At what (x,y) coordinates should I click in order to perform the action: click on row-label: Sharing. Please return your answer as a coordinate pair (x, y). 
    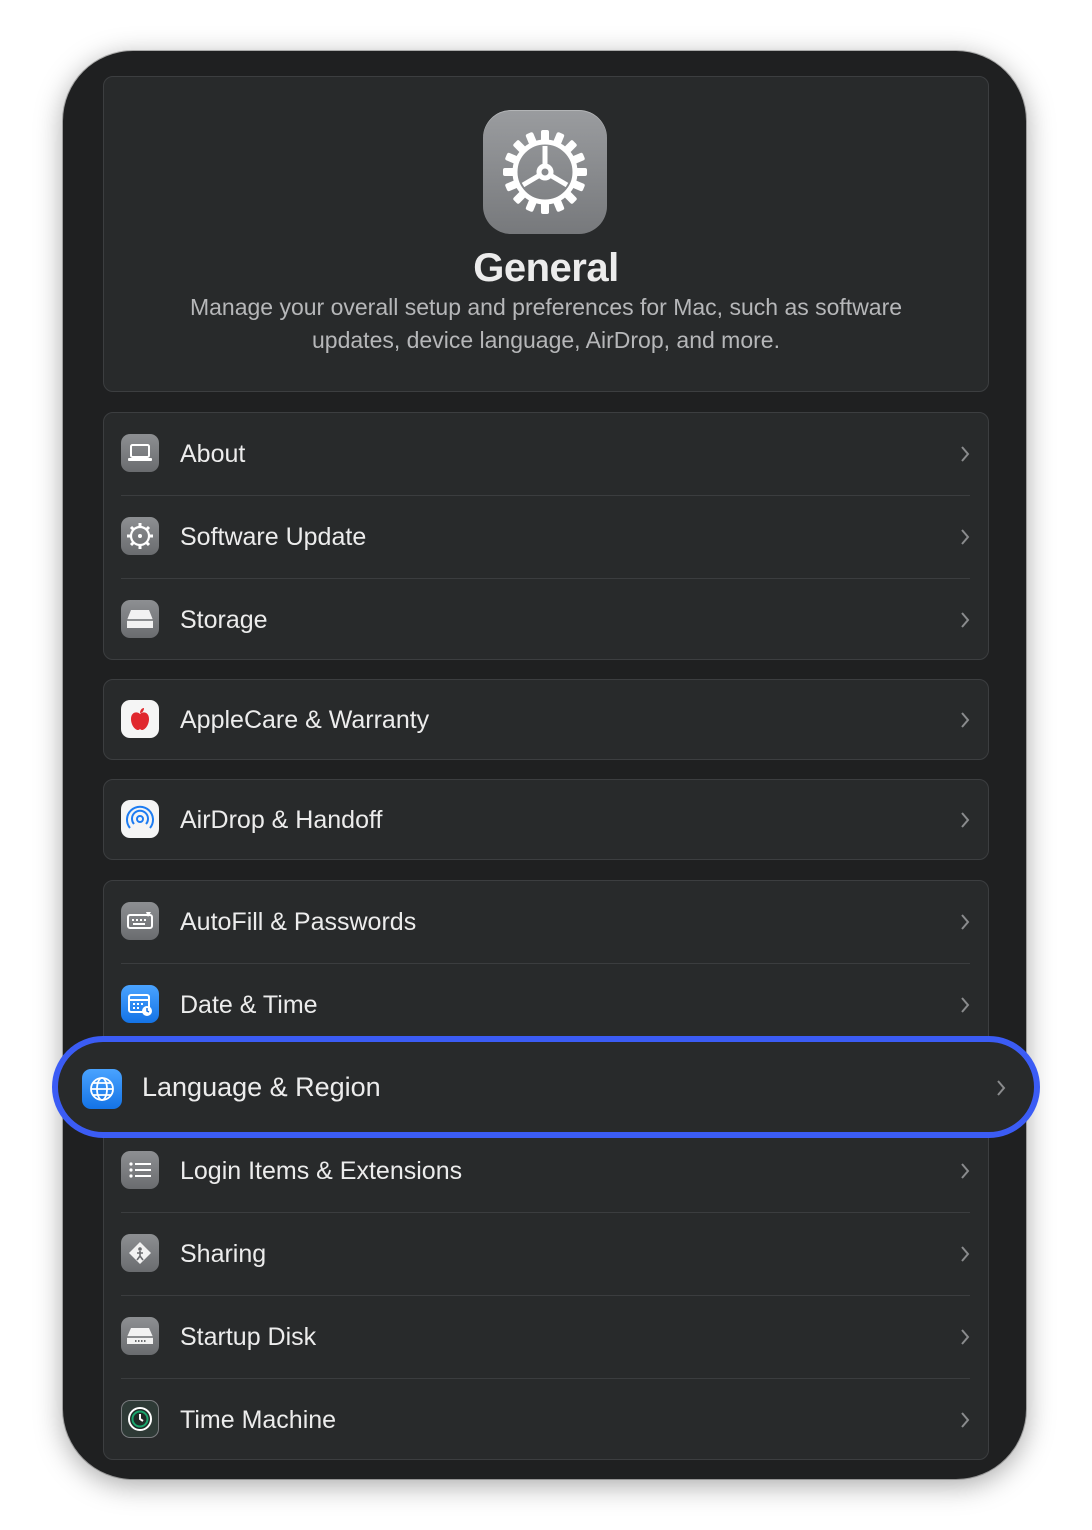
    Looking at the image, I should click on (223, 1254).